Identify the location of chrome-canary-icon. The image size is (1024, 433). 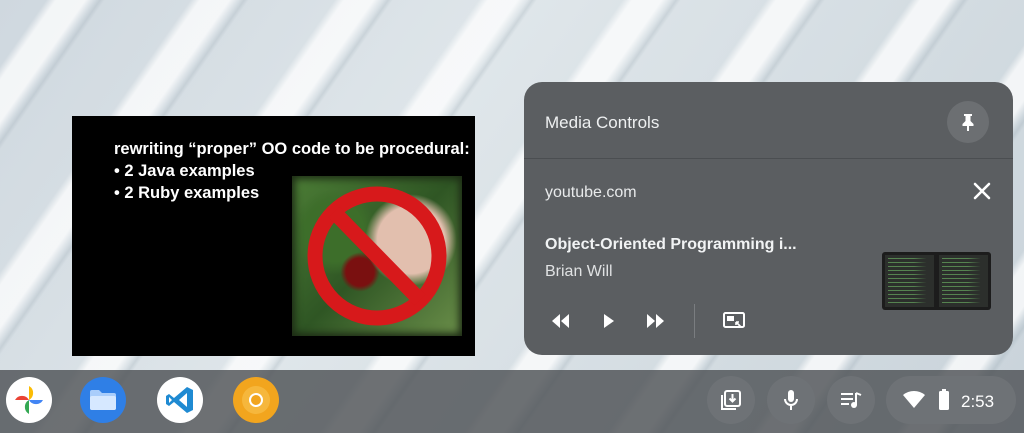
(256, 400).